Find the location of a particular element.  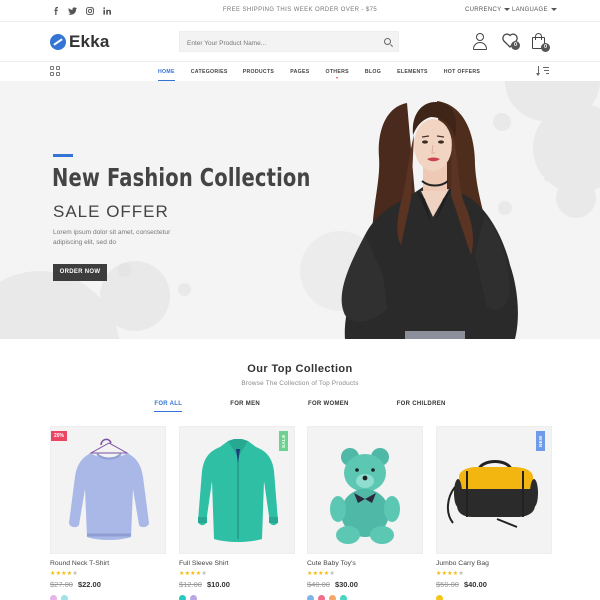

product-image is located at coordinates (365, 490).